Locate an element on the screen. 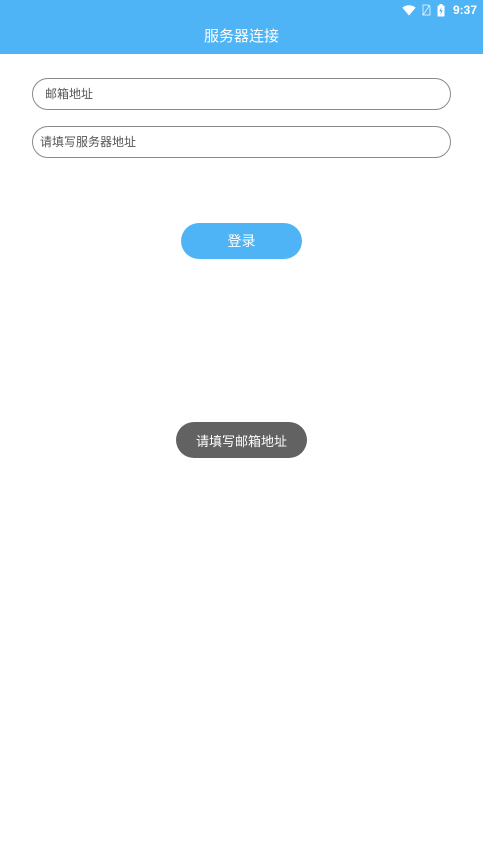  toast-text: 请填写邮箱地址 is located at coordinates (241, 442).